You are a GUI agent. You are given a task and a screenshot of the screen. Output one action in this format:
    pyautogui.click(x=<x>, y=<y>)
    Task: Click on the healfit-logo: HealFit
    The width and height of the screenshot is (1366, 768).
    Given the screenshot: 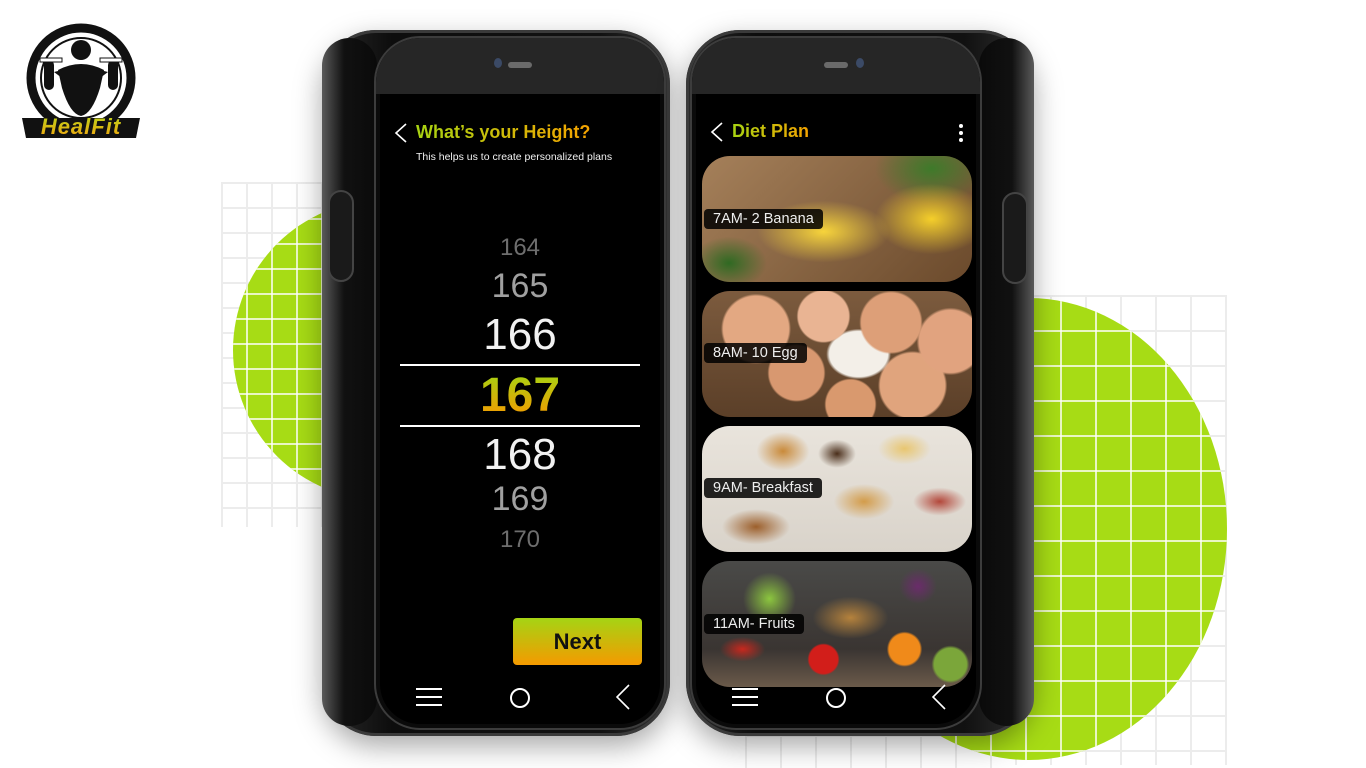 What is the action you would take?
    pyautogui.click(x=81, y=81)
    